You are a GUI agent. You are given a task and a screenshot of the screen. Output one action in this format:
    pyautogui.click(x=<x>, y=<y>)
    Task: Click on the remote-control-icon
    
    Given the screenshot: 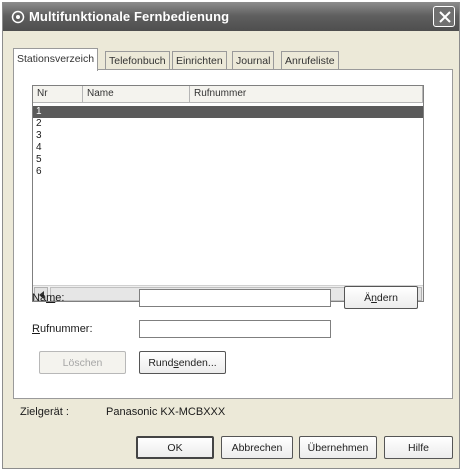 What is the action you would take?
    pyautogui.click(x=18, y=17)
    